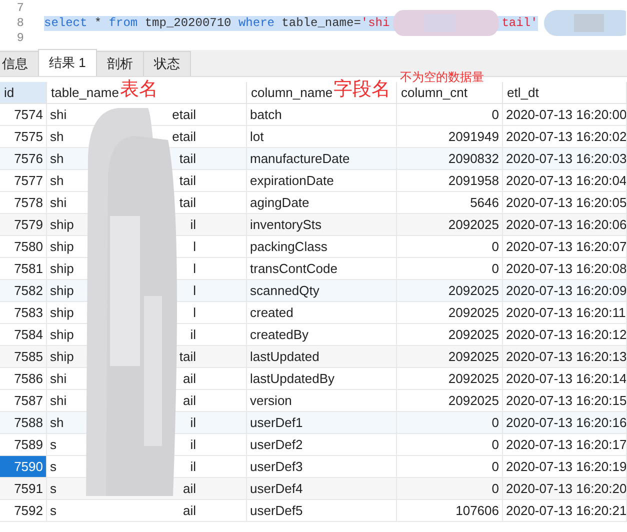 This screenshot has height=532, width=627. I want to click on code-text: where, so click(256, 23).